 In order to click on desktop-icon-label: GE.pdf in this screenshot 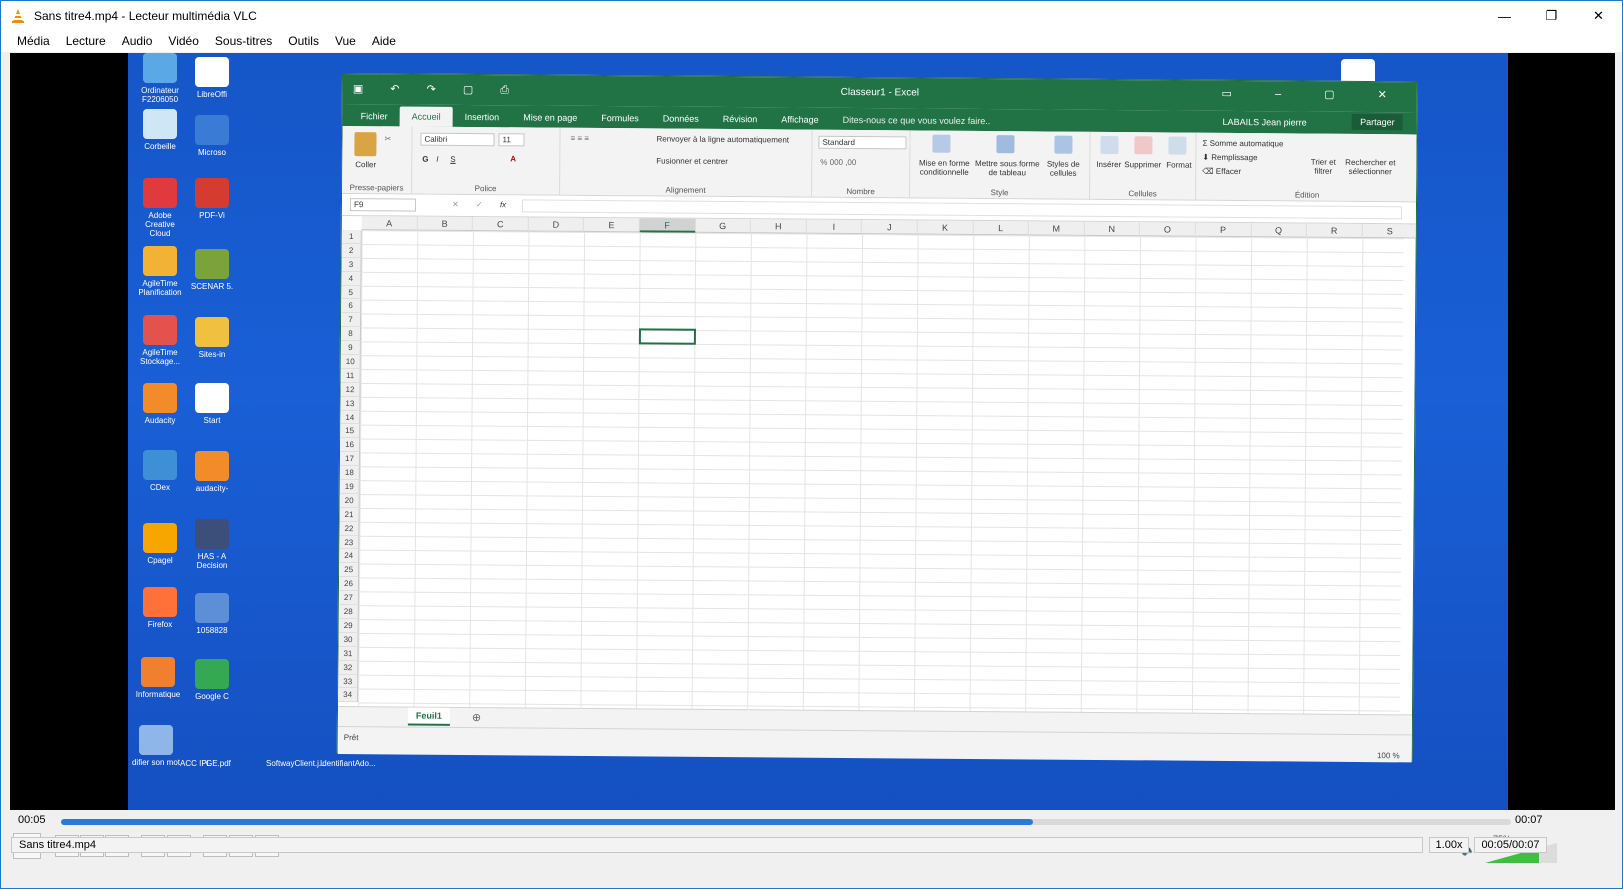, I will do `click(218, 763)`.